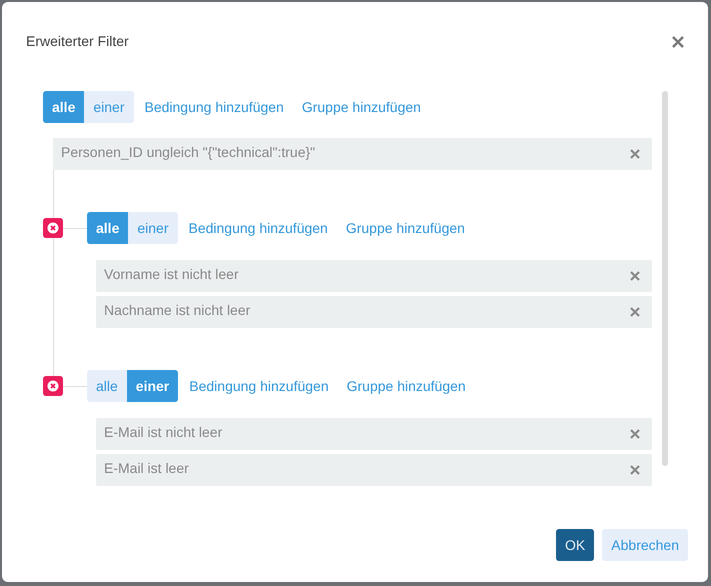 This screenshot has height=586, width=711. Describe the element at coordinates (163, 432) in the screenshot. I see `condition-text: E-Mail ist nicht leer` at that location.